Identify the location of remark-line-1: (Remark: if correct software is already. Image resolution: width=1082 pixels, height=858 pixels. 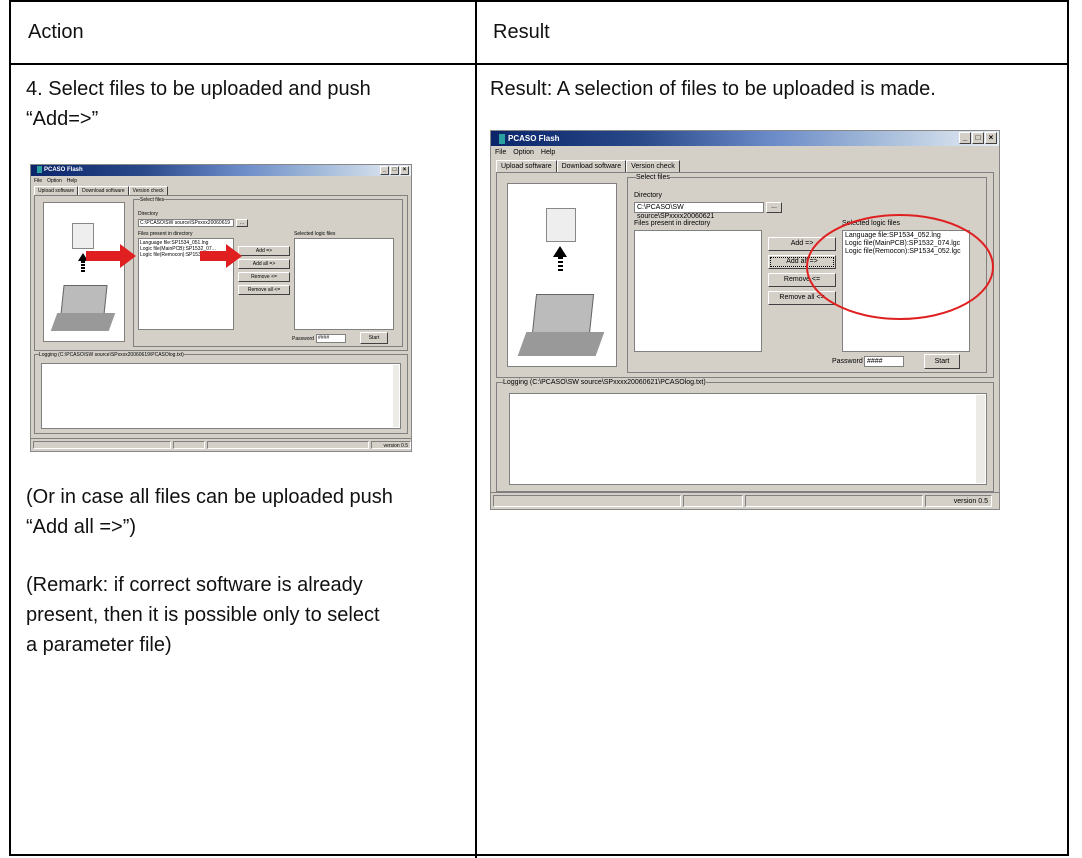
(194, 585).